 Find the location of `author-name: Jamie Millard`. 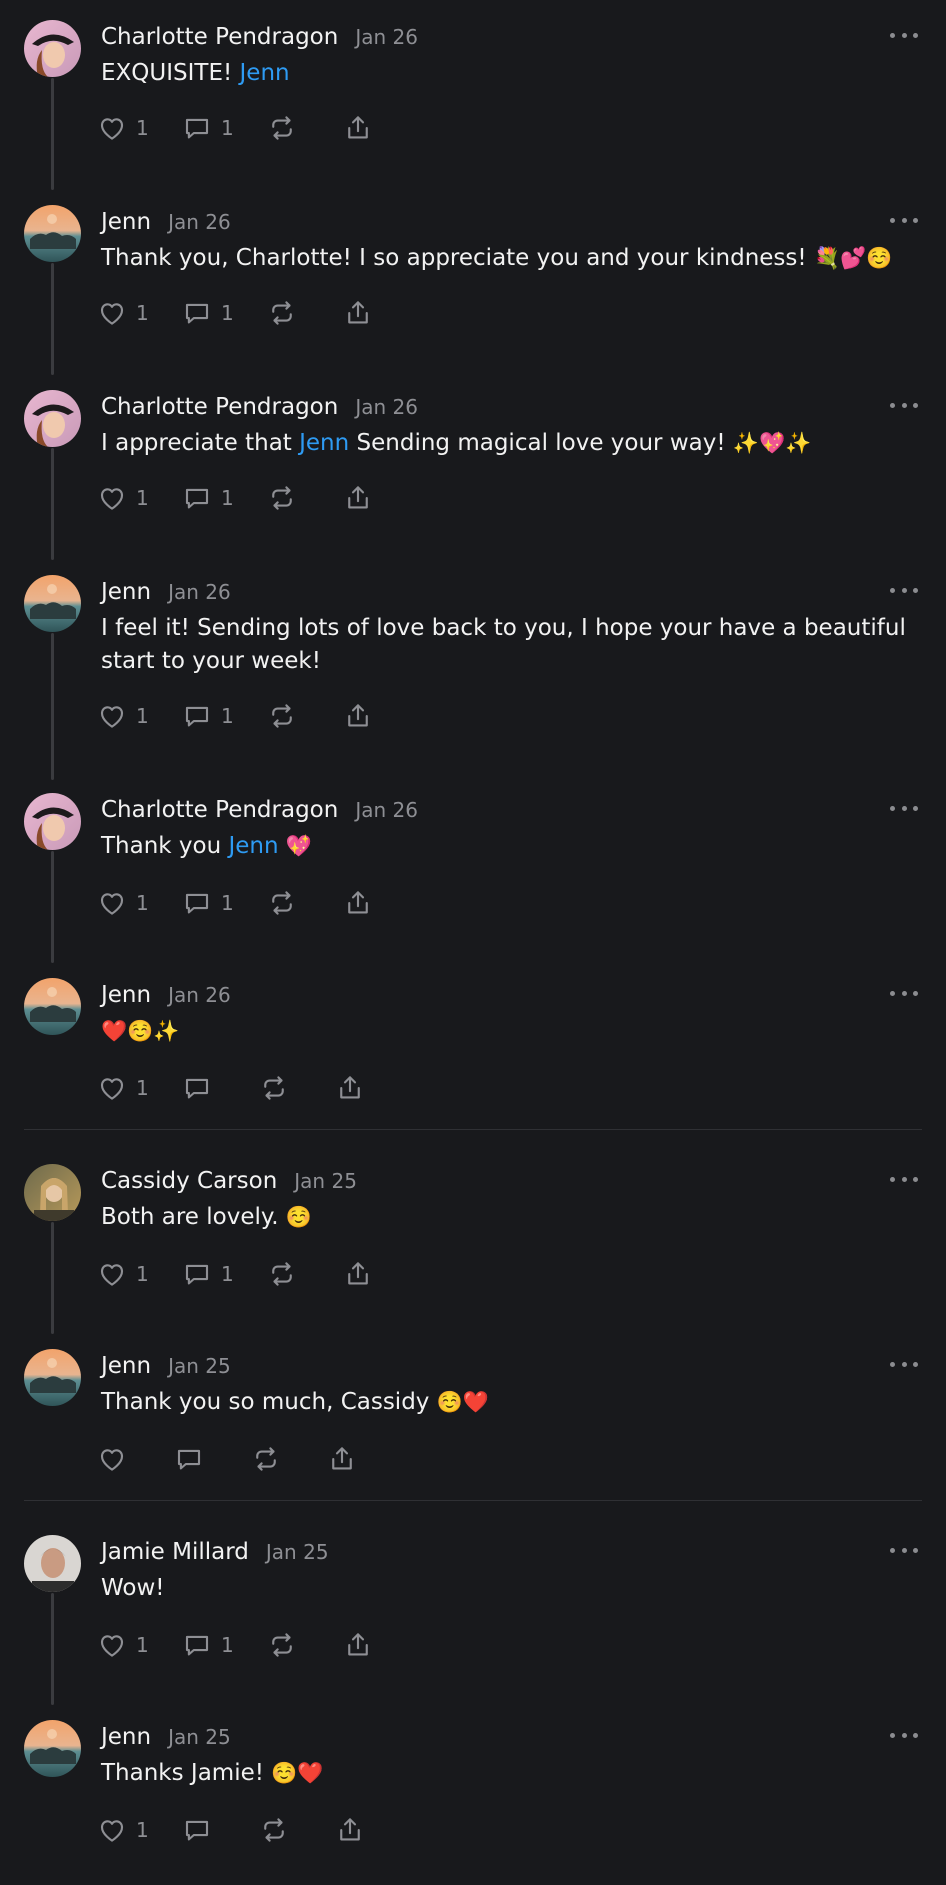

author-name: Jamie Millard is located at coordinates (175, 1552).